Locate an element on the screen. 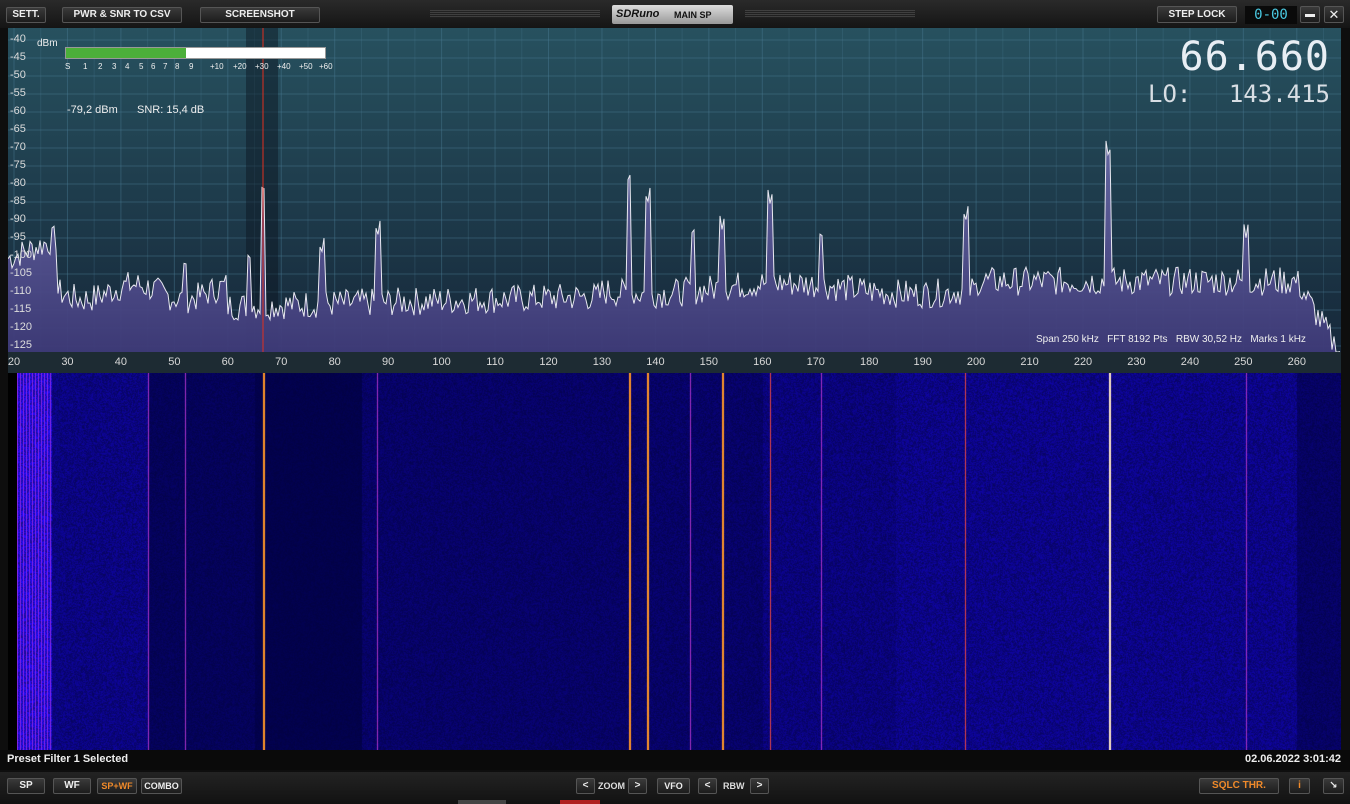 The height and width of the screenshot is (804, 1350). screenshot-button: SCREENSHOT is located at coordinates (260, 15).